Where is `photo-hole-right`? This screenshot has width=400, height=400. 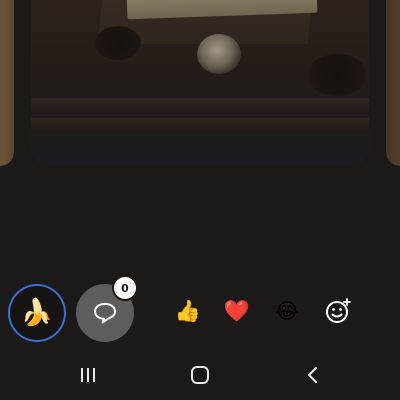 photo-hole-right is located at coordinates (337, 75).